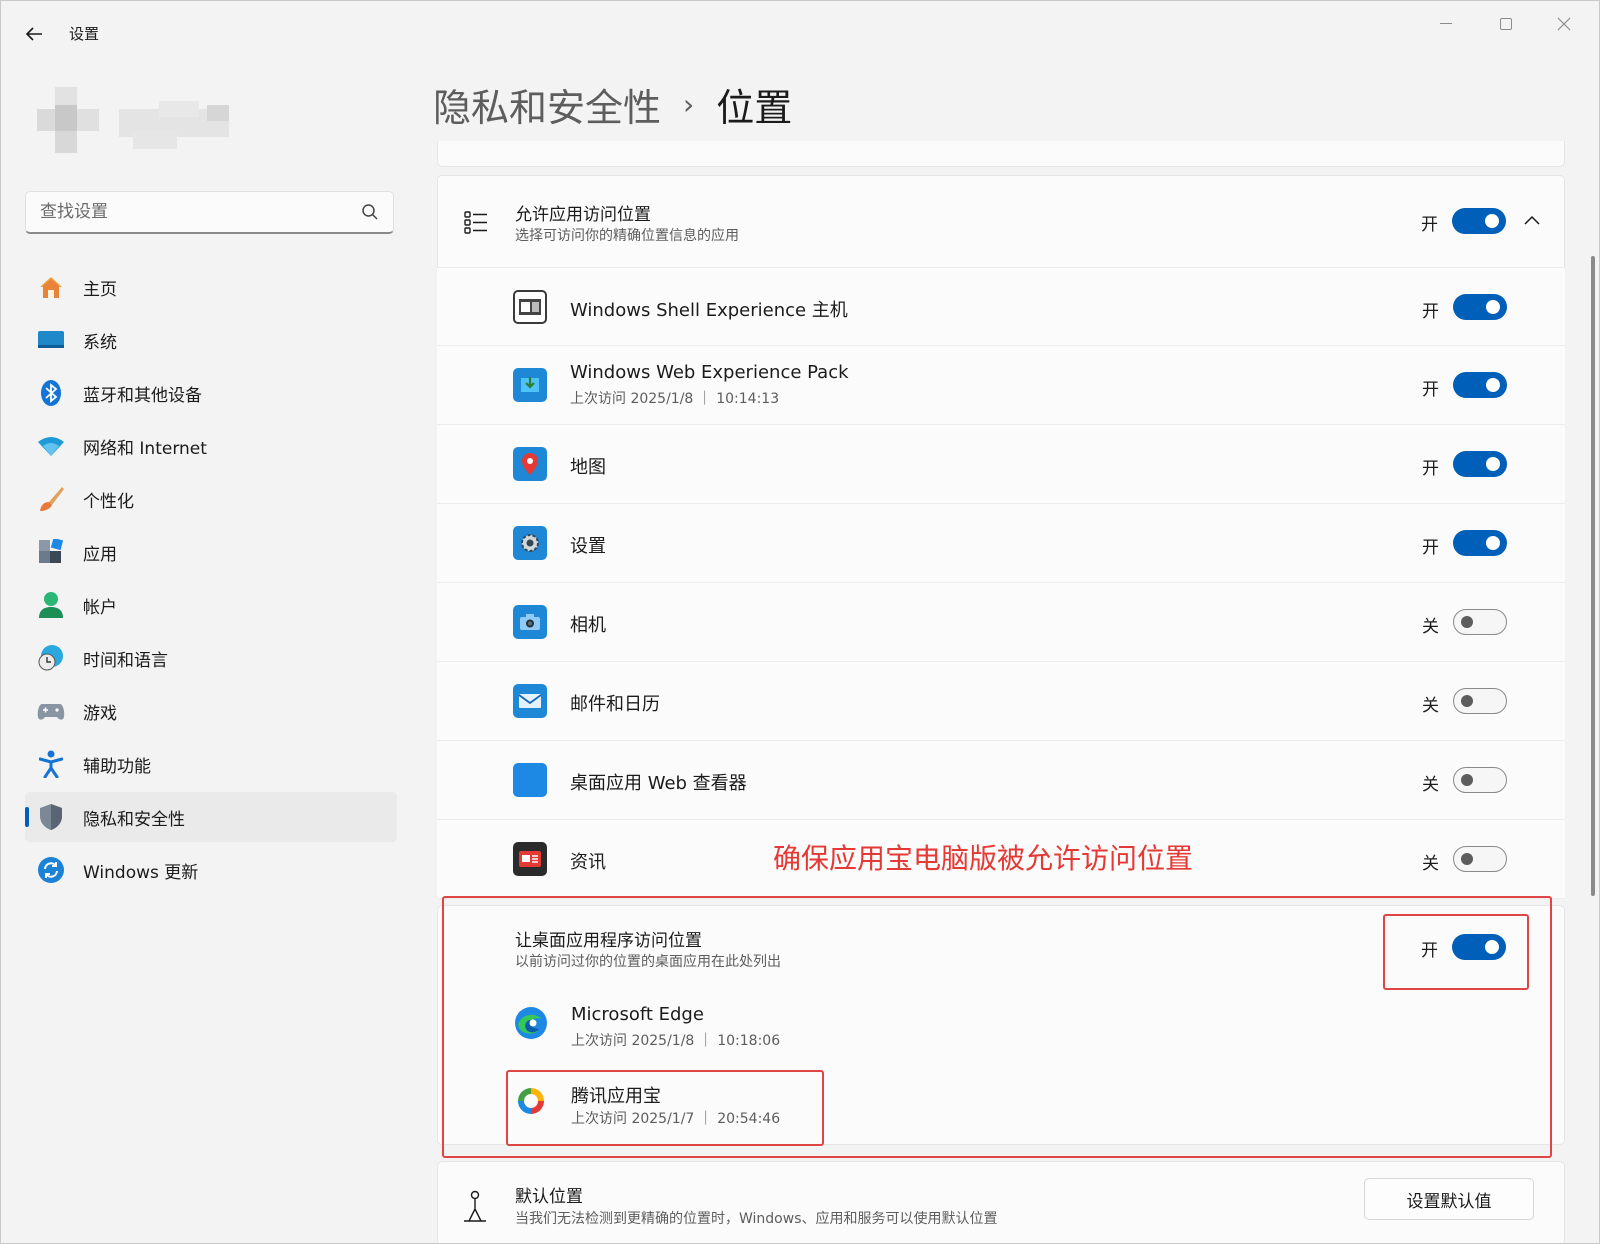  Describe the element at coordinates (117, 766) in the screenshot. I see `sidebar-item-label: 辅助功能` at that location.